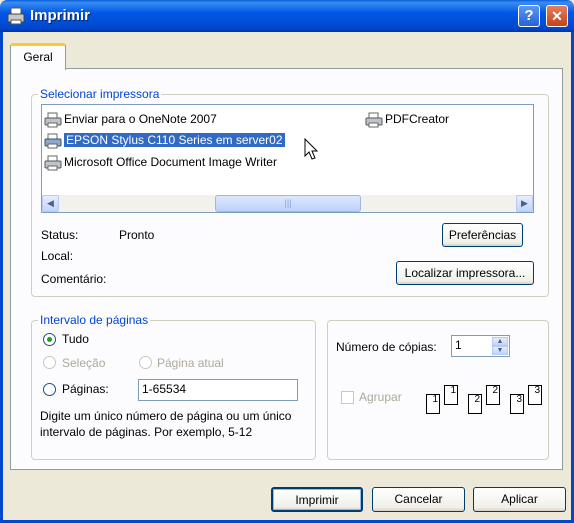 This screenshot has height=523, width=574. I want to click on collate-label: Agrupar, so click(380, 397).